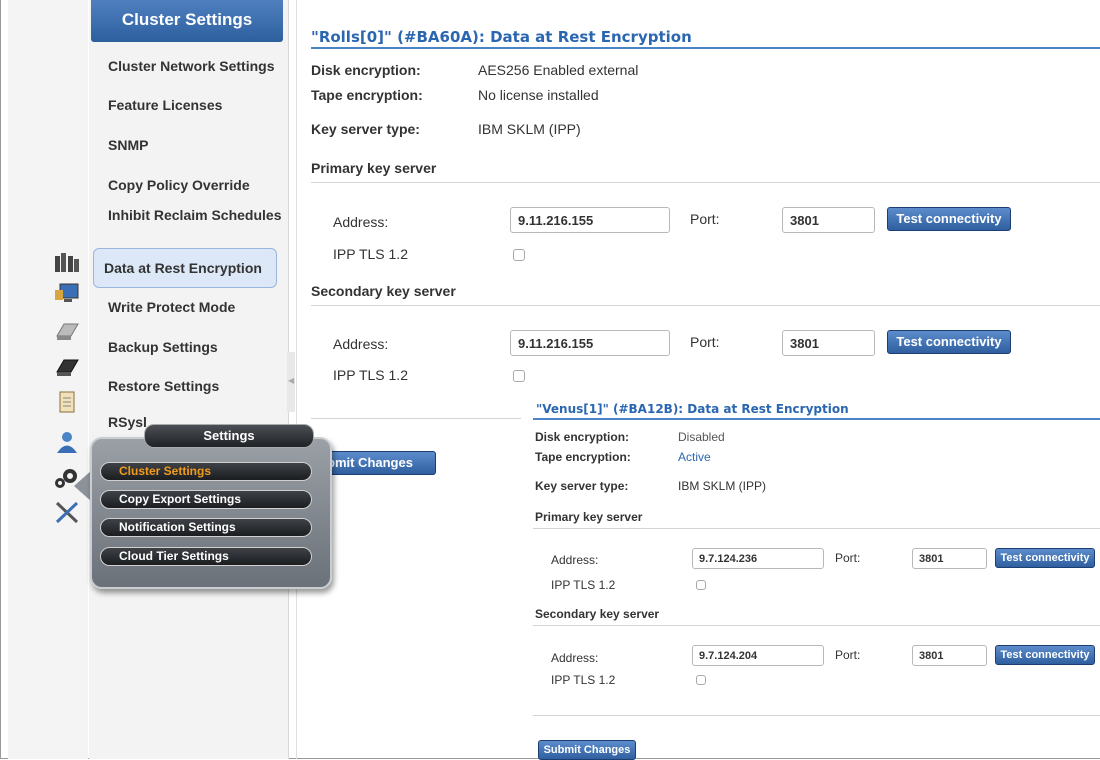  Describe the element at coordinates (583, 585) in the screenshot. I see `venus-primary-tls-label: IPP TLS 1.2` at that location.